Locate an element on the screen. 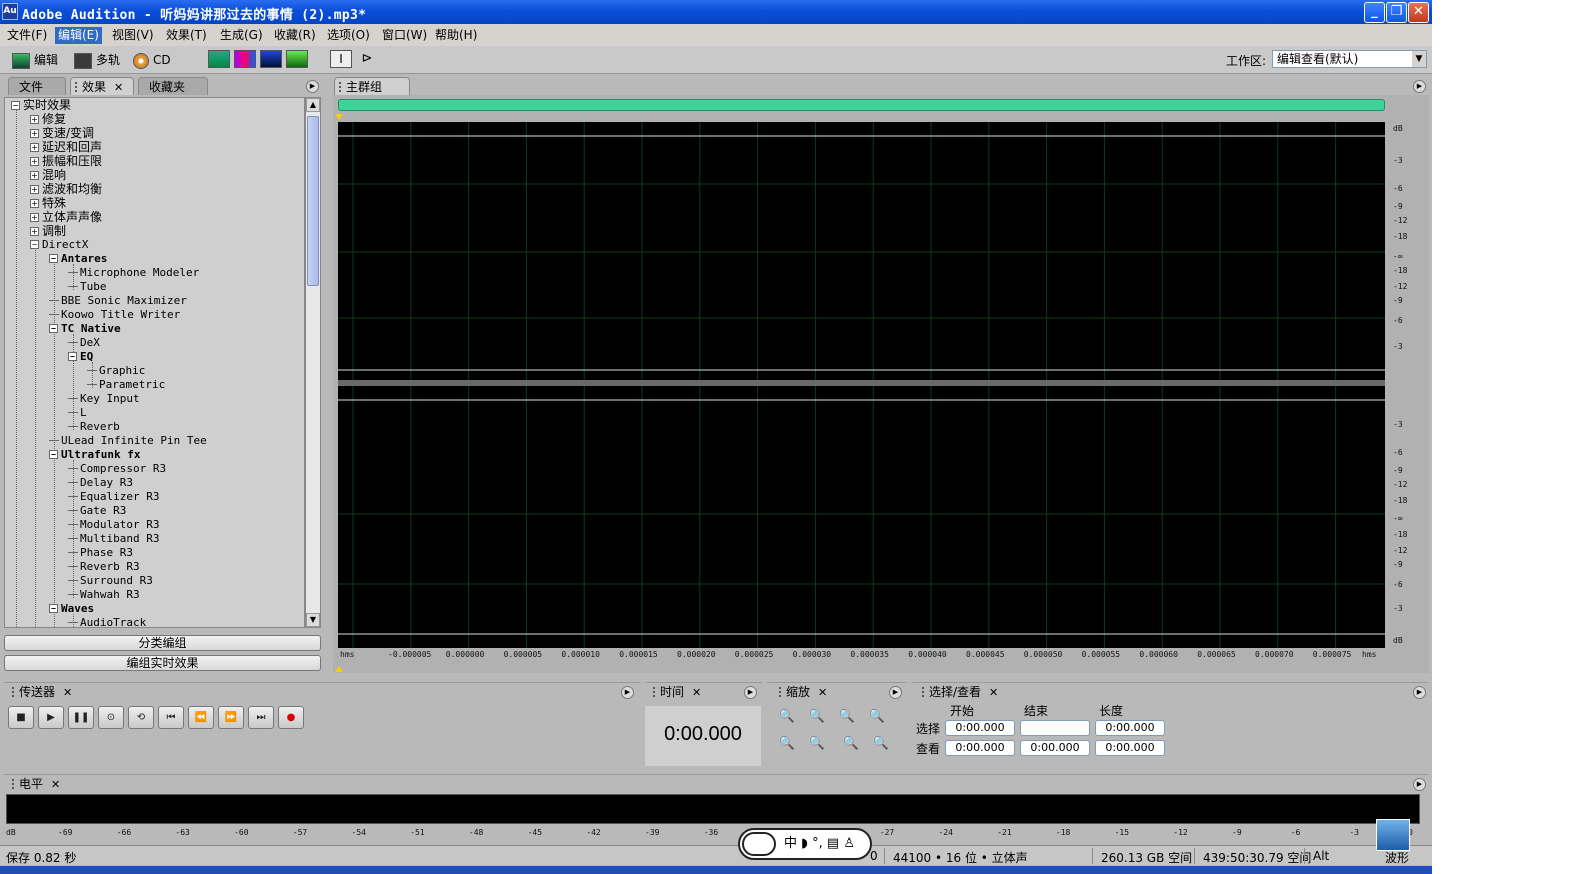  tab-transport: 传送器 ✕ is located at coordinates (42, 692).